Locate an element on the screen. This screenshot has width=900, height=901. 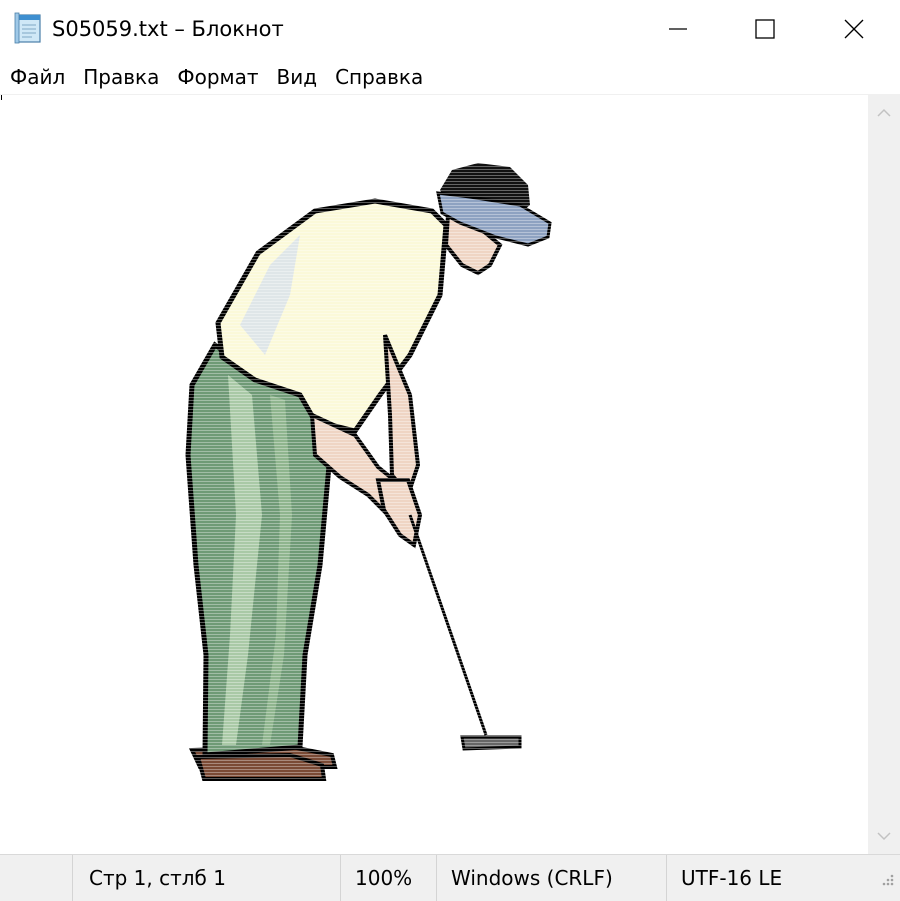
maximize-button is located at coordinates (765, 29).